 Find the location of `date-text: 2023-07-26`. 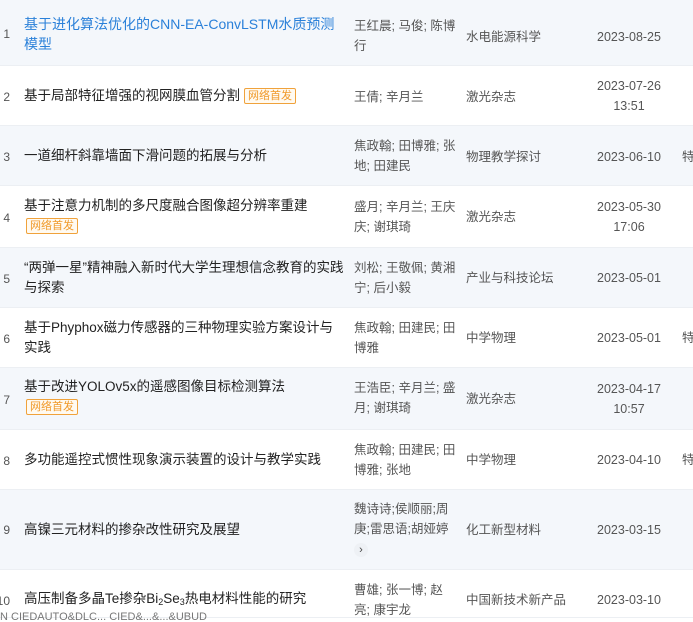

date-text: 2023-07-26 is located at coordinates (629, 86).